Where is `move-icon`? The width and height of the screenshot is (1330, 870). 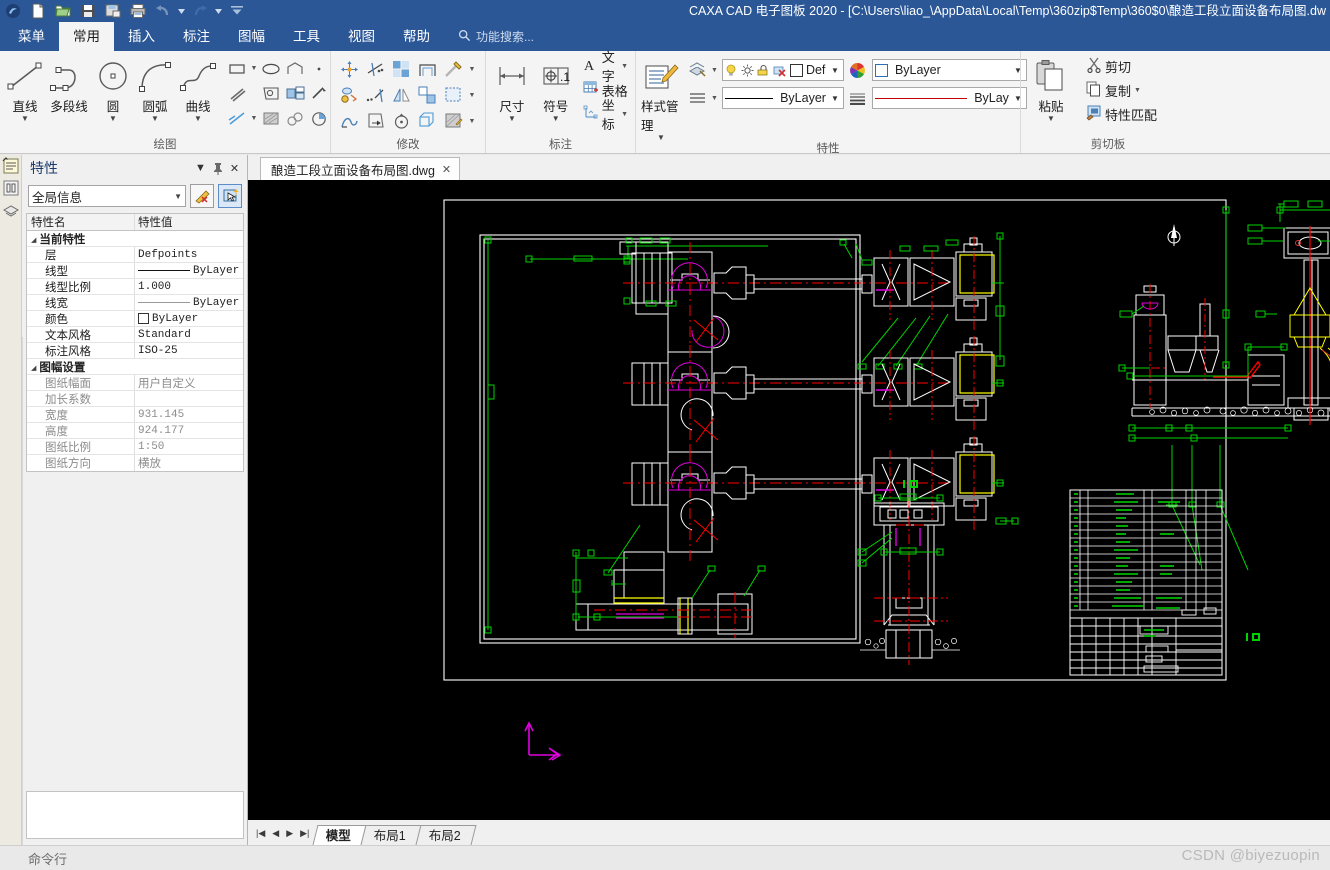 move-icon is located at coordinates (349, 69).